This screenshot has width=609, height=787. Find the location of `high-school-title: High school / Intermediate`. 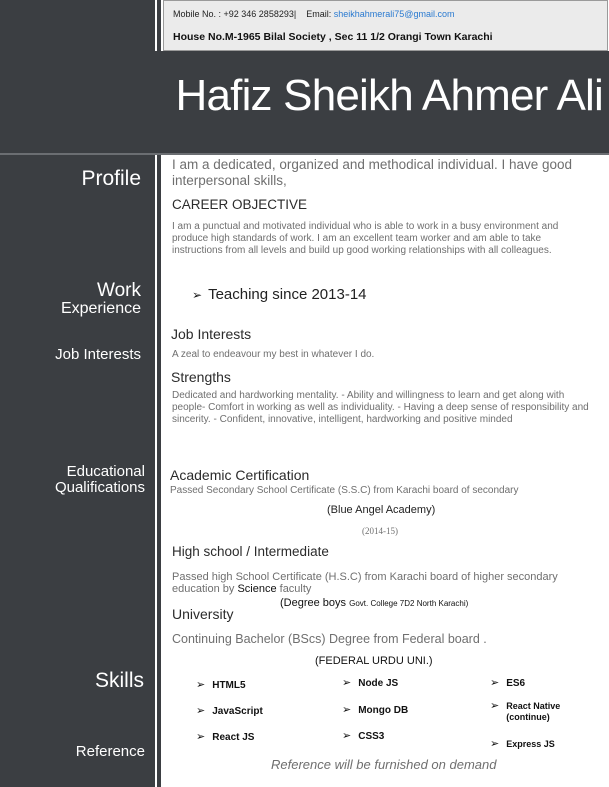

high-school-title: High school / Intermediate is located at coordinates (250, 551).